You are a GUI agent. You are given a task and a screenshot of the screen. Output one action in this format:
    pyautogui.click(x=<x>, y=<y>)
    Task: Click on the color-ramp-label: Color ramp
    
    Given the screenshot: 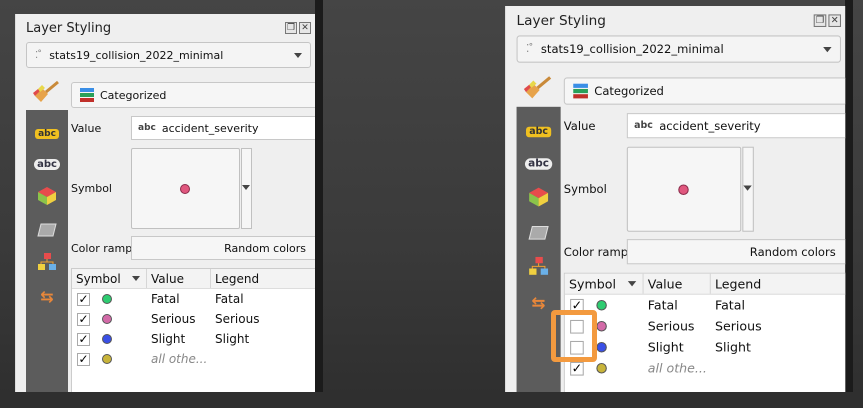 What is the action you would take?
    pyautogui.click(x=596, y=252)
    